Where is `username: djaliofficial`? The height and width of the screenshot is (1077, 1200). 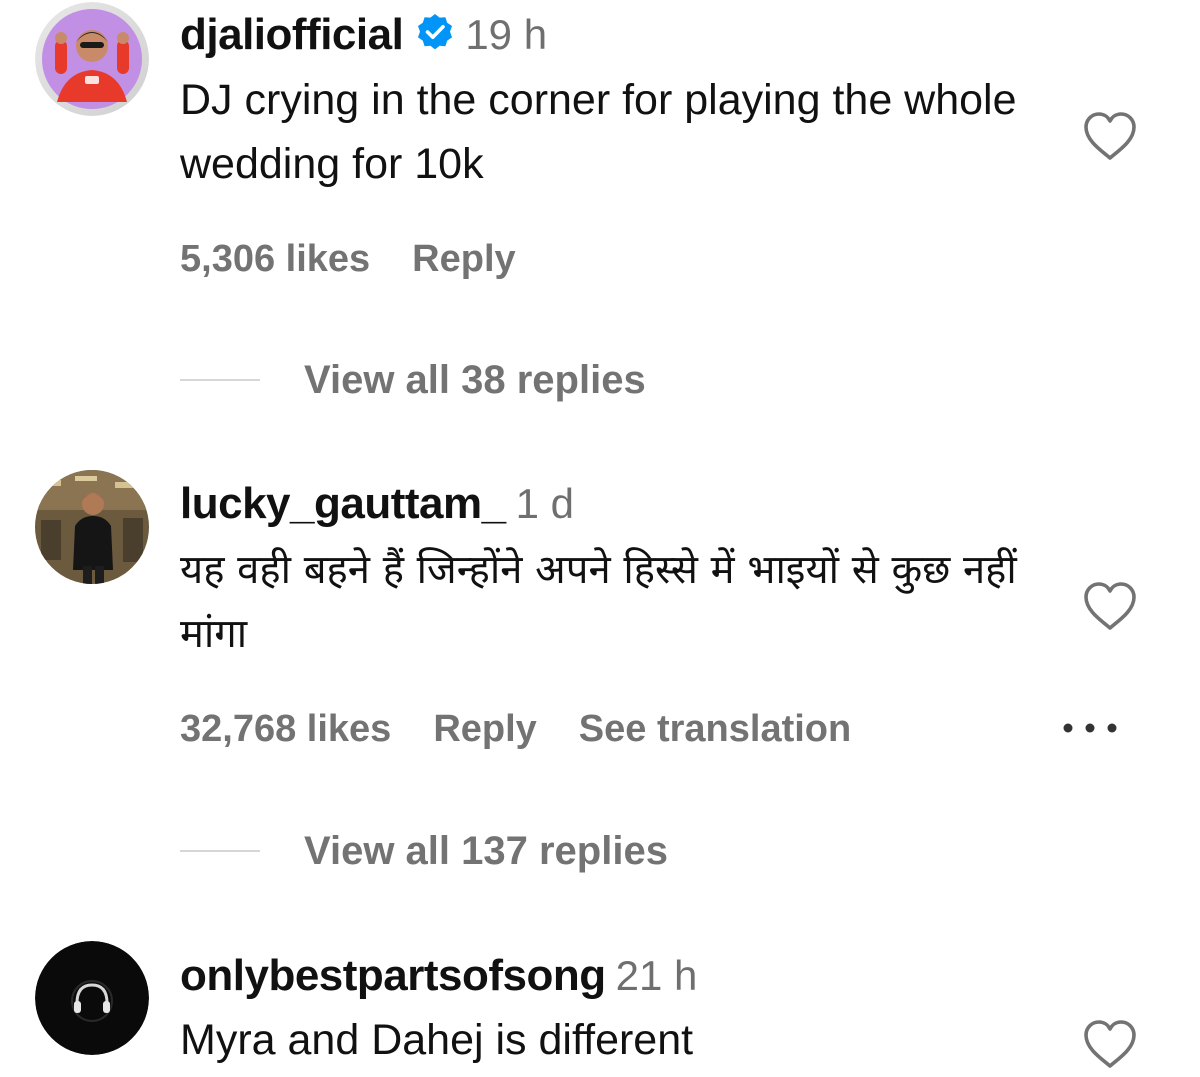
username: djaliofficial is located at coordinates (292, 34).